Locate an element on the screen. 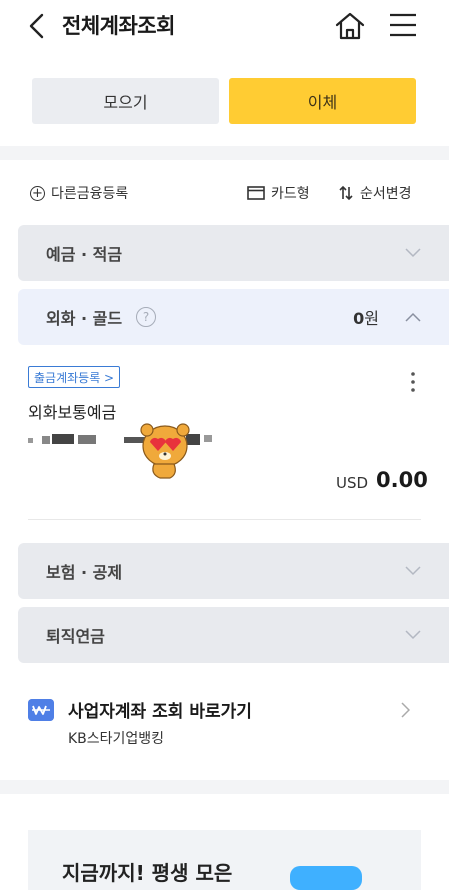 This screenshot has height=890, width=449. more-options-icon is located at coordinates (413, 382).